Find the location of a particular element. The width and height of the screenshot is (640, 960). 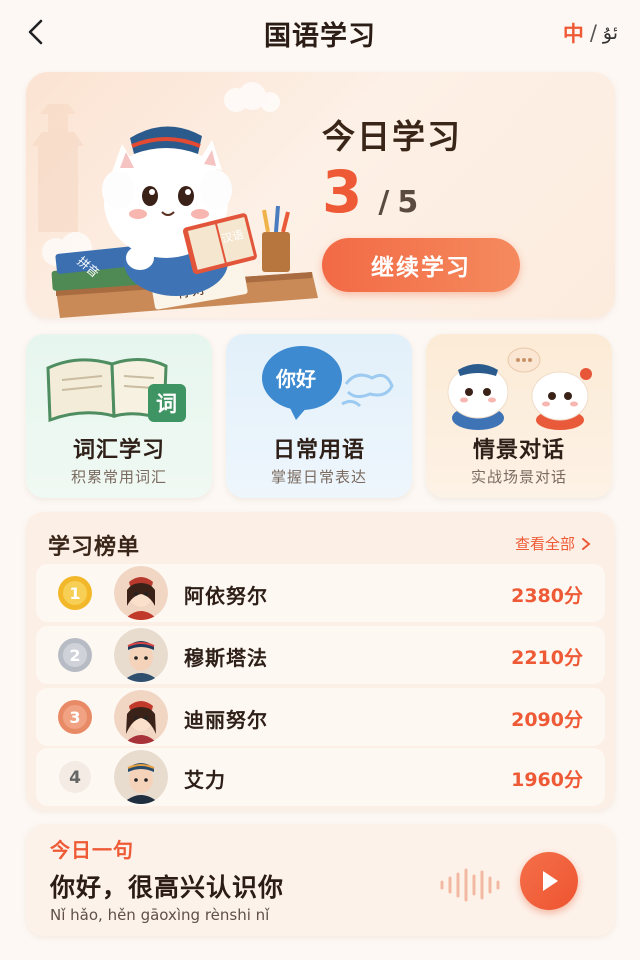

scenario-dialog-card: 情景对话 实战场景对话 is located at coordinates (519, 416).